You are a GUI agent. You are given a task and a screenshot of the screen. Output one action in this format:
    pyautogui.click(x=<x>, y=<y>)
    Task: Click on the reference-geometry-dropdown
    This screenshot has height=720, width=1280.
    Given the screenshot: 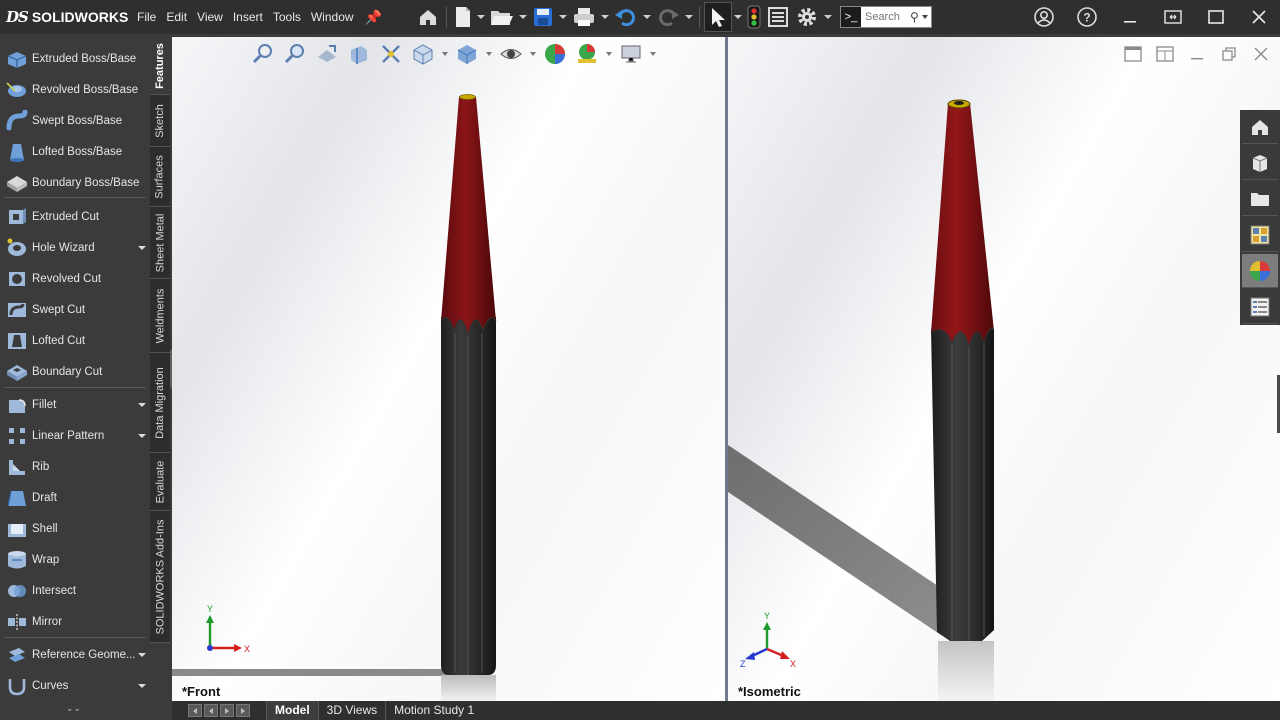 What is the action you would take?
    pyautogui.click(x=142, y=655)
    